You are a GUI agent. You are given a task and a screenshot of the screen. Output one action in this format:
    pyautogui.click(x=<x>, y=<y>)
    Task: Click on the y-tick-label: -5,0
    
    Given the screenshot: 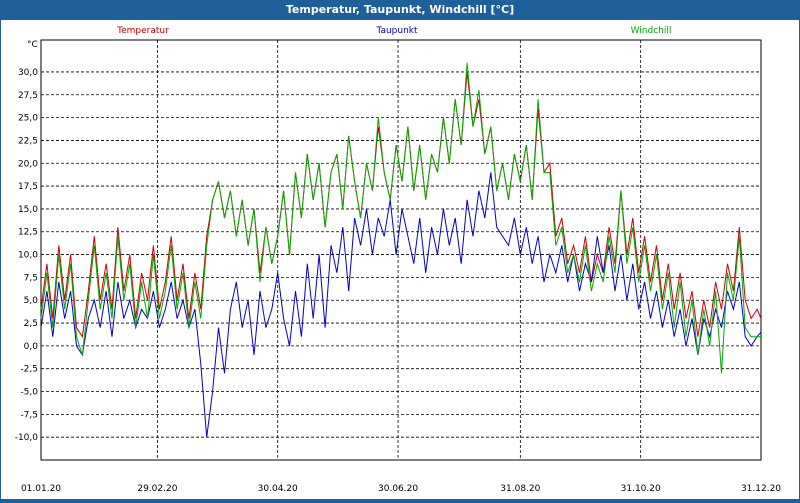 What is the action you would take?
    pyautogui.click(x=29, y=393)
    